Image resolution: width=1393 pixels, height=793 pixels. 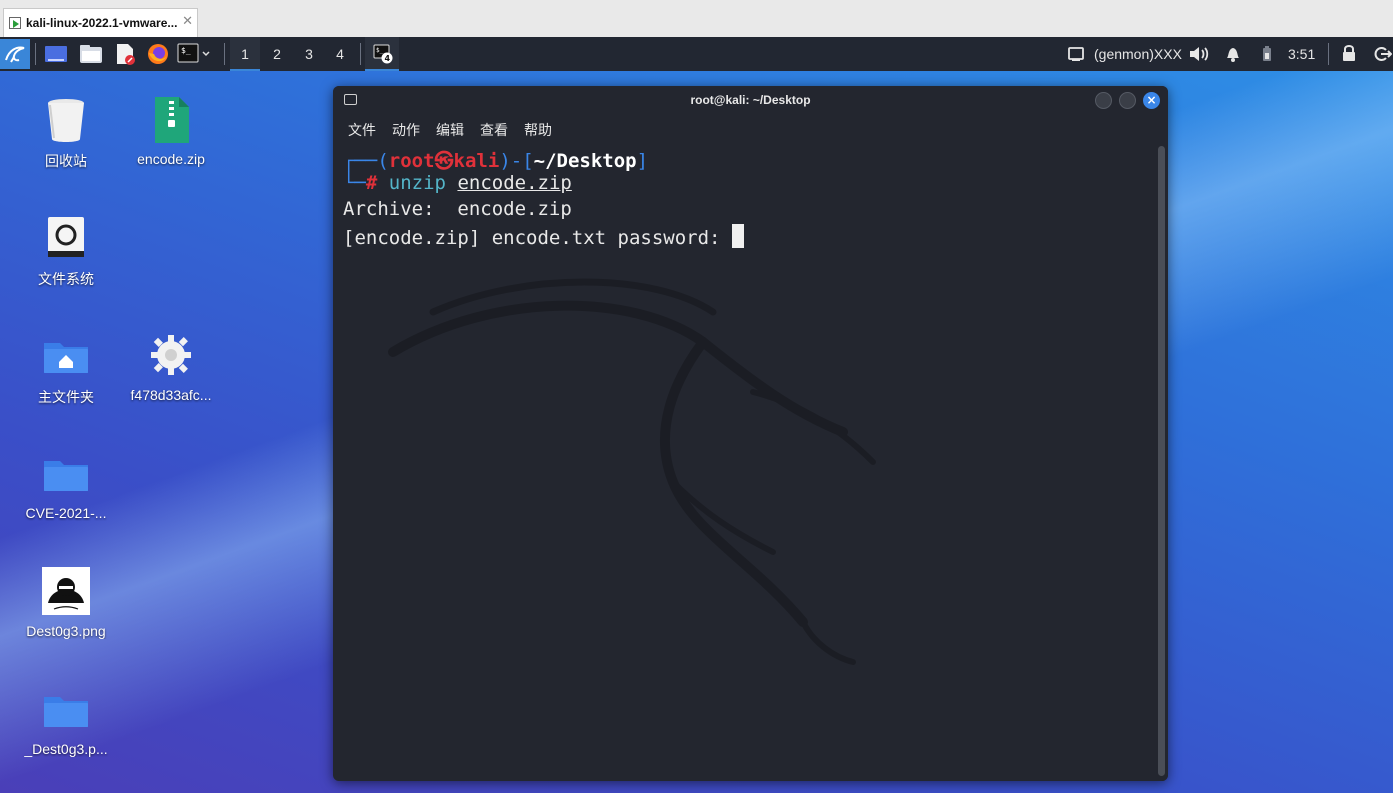 I want to click on desktop-icon-label: 主文件夹, so click(x=66, y=397).